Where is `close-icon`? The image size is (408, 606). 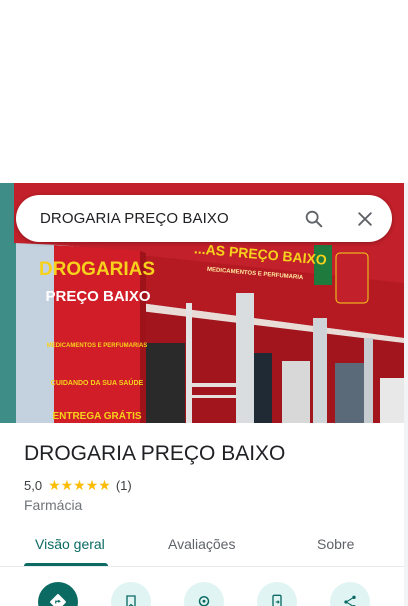 close-icon is located at coordinates (365, 219).